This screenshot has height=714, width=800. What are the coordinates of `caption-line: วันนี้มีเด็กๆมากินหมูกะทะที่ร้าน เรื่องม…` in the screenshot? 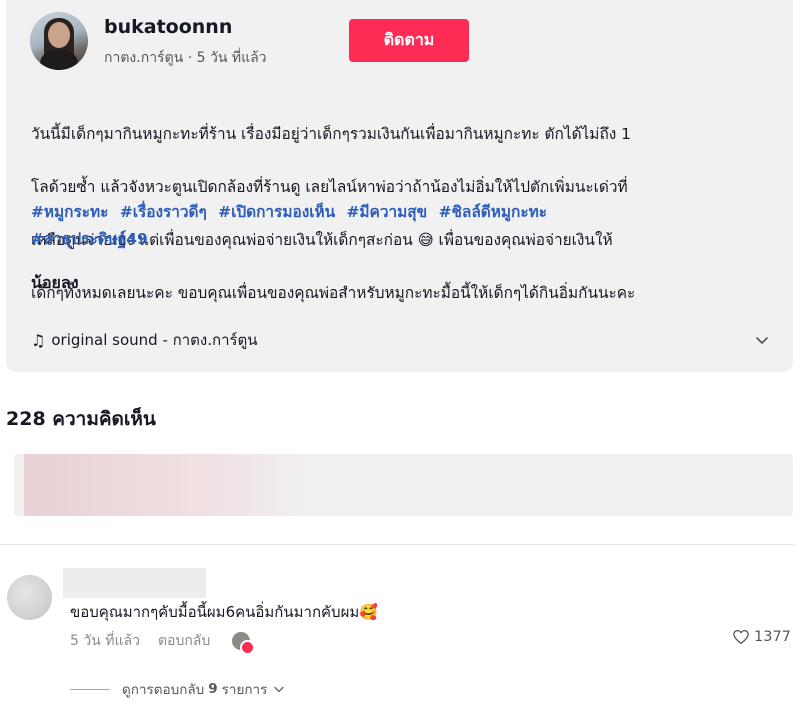 It's located at (331, 133).